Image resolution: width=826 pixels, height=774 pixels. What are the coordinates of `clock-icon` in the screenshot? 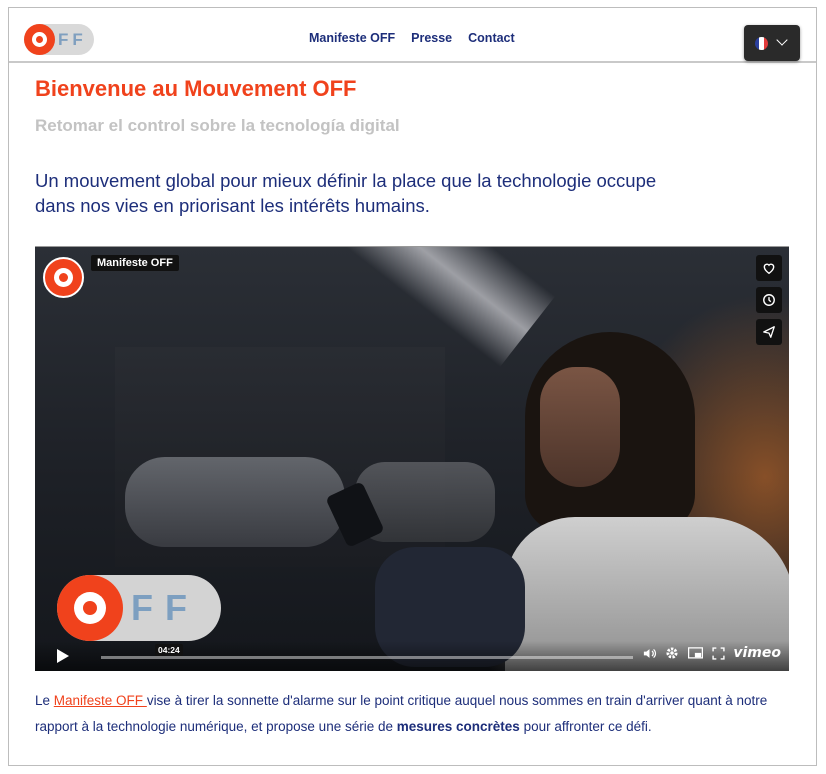 It's located at (769, 300).